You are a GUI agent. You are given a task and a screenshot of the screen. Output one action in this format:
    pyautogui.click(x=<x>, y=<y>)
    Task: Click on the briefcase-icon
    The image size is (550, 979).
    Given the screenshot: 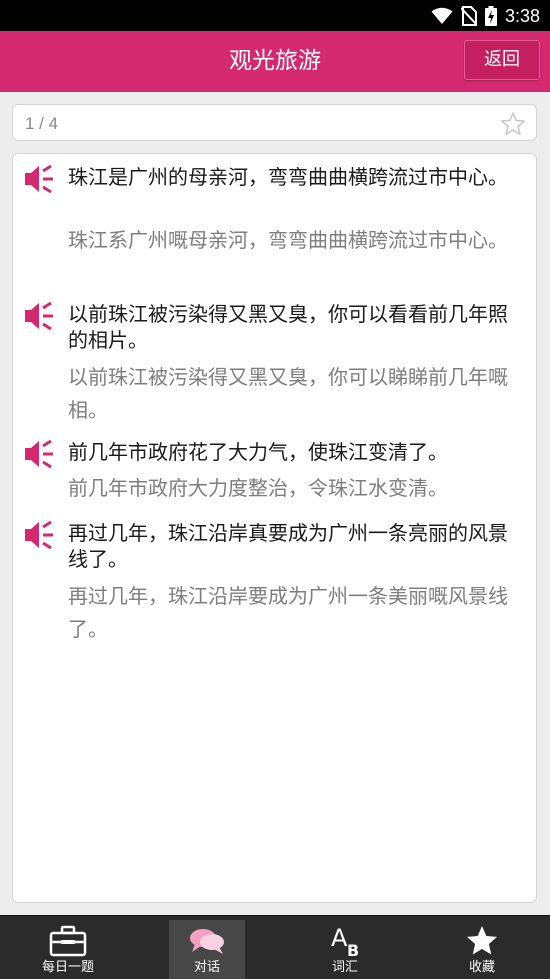 What is the action you would take?
    pyautogui.click(x=68, y=941)
    